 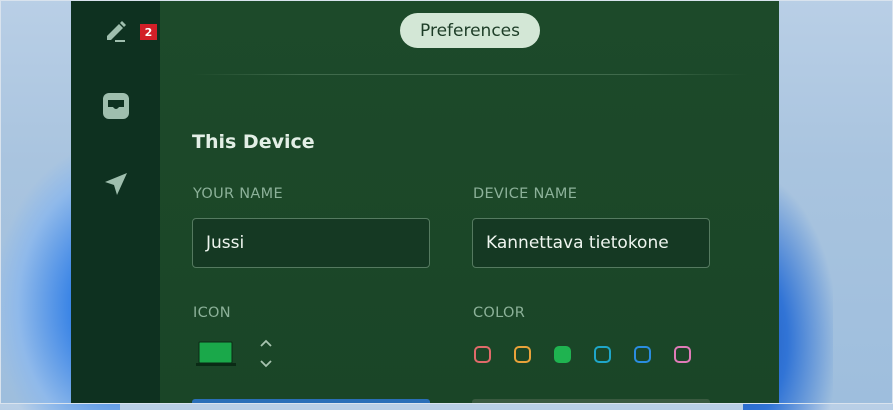 I want to click on color-option-orange, so click(x=522, y=354).